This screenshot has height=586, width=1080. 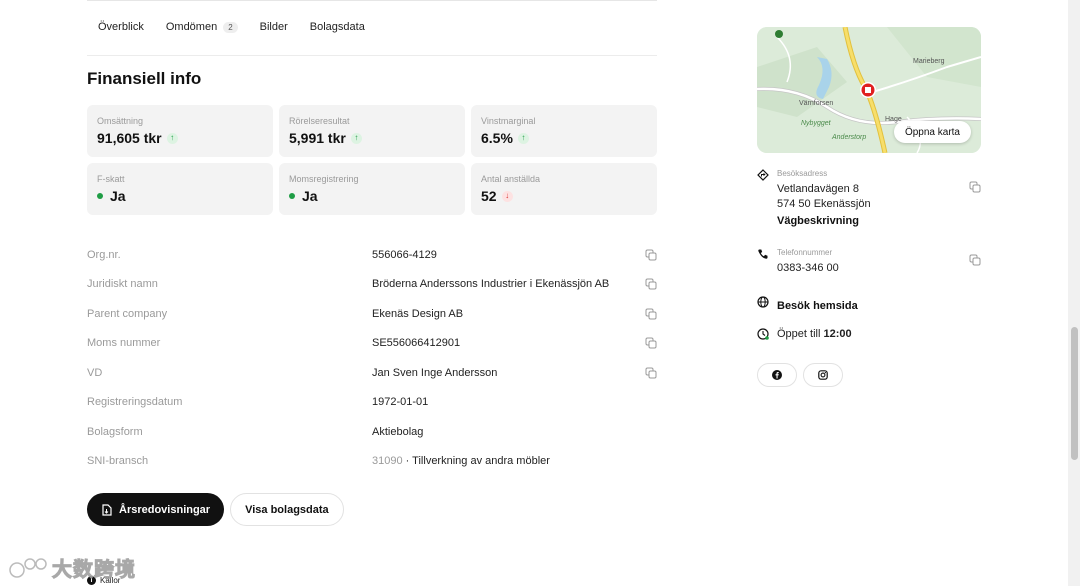 I want to click on facebook-icon, so click(x=777, y=375).